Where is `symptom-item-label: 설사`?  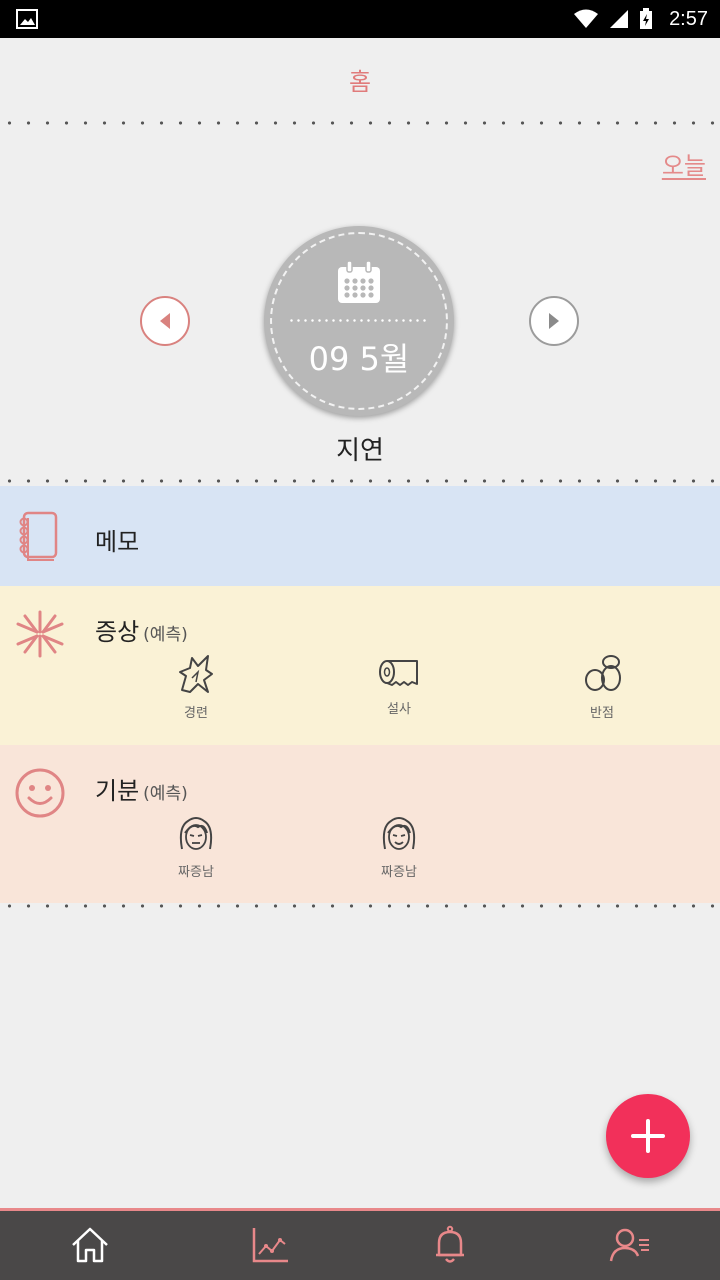
symptom-item-label: 설사 is located at coordinates (399, 709).